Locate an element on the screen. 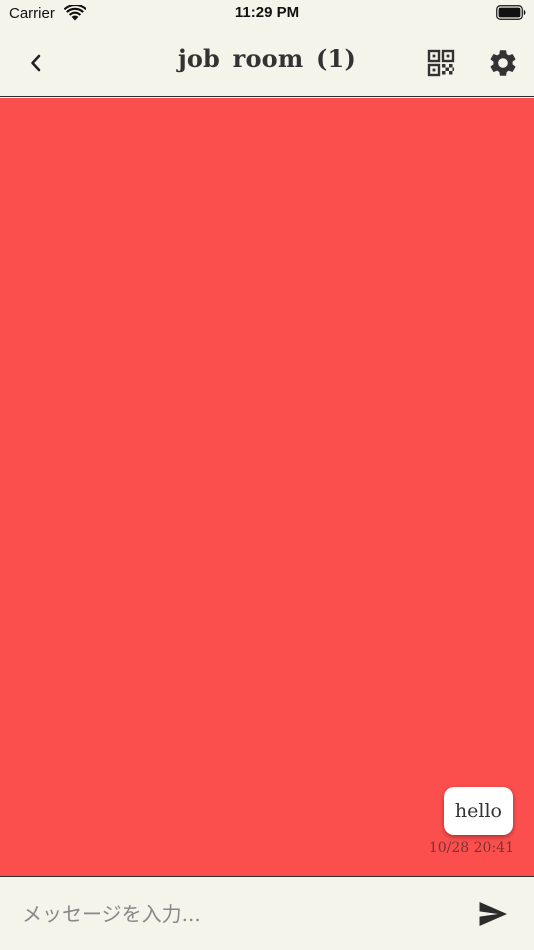 Image resolution: width=534 pixels, height=950 pixels. message-bubble: hello is located at coordinates (478, 810).